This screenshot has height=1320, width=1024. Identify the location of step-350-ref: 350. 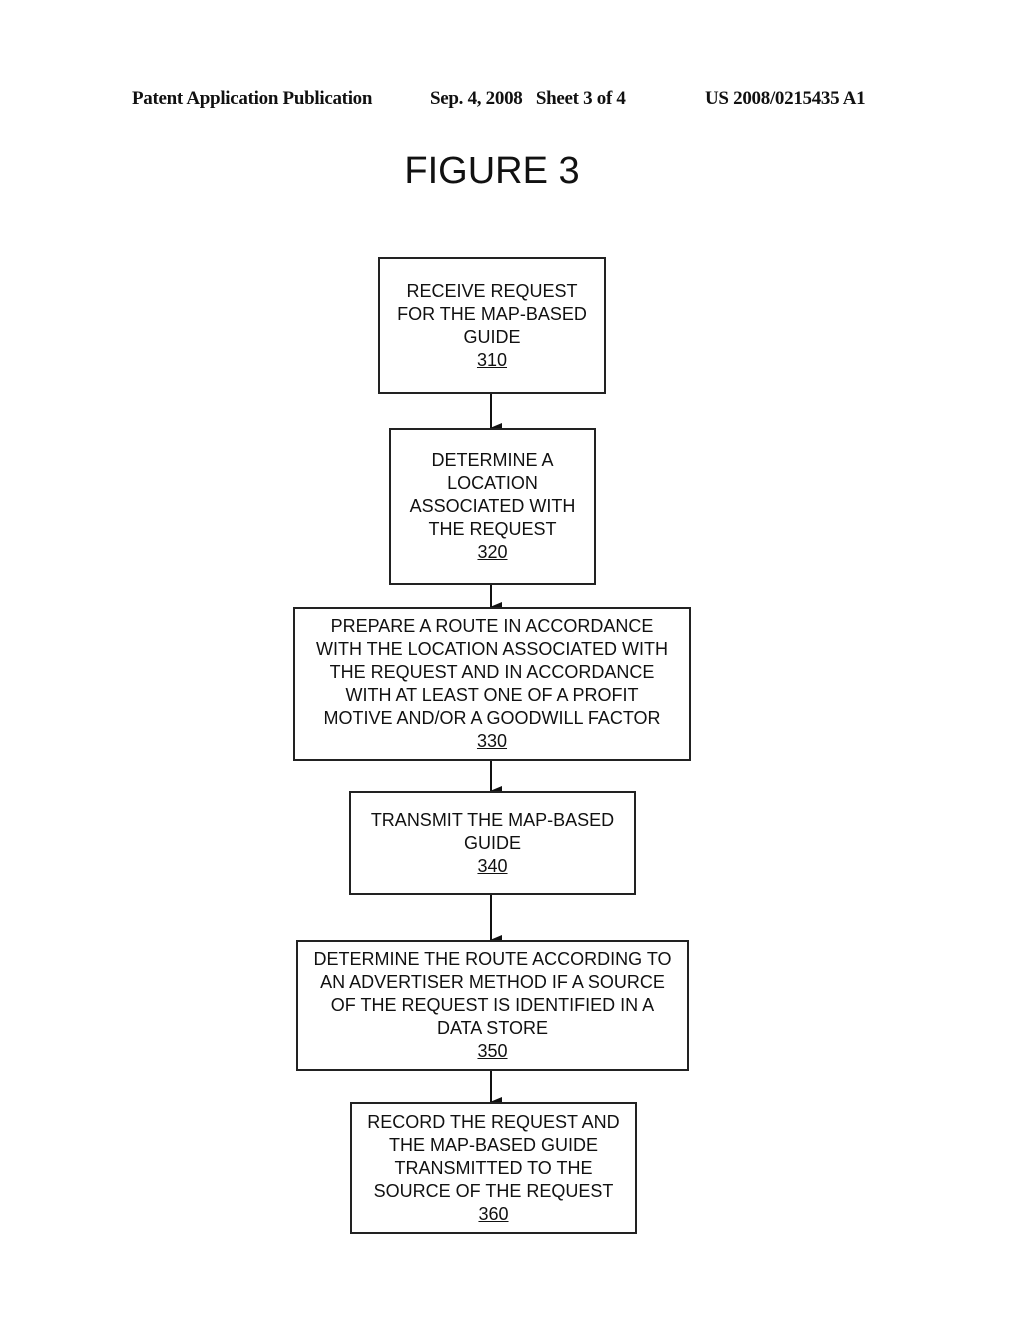
(492, 1051).